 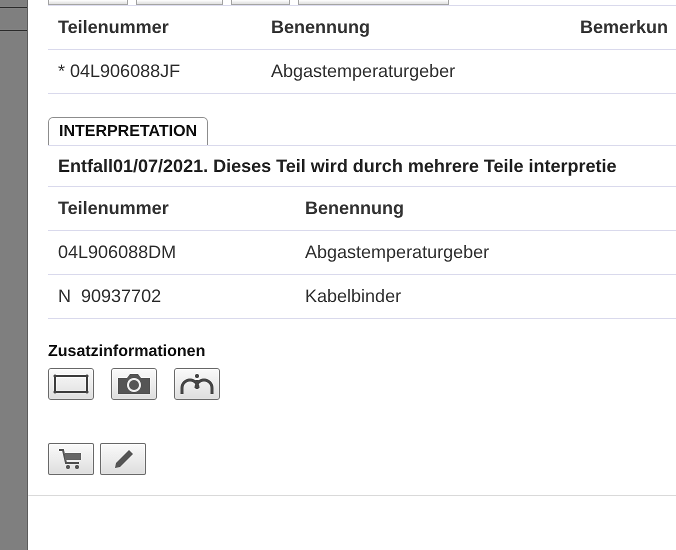 I want to click on info-button, so click(x=197, y=384).